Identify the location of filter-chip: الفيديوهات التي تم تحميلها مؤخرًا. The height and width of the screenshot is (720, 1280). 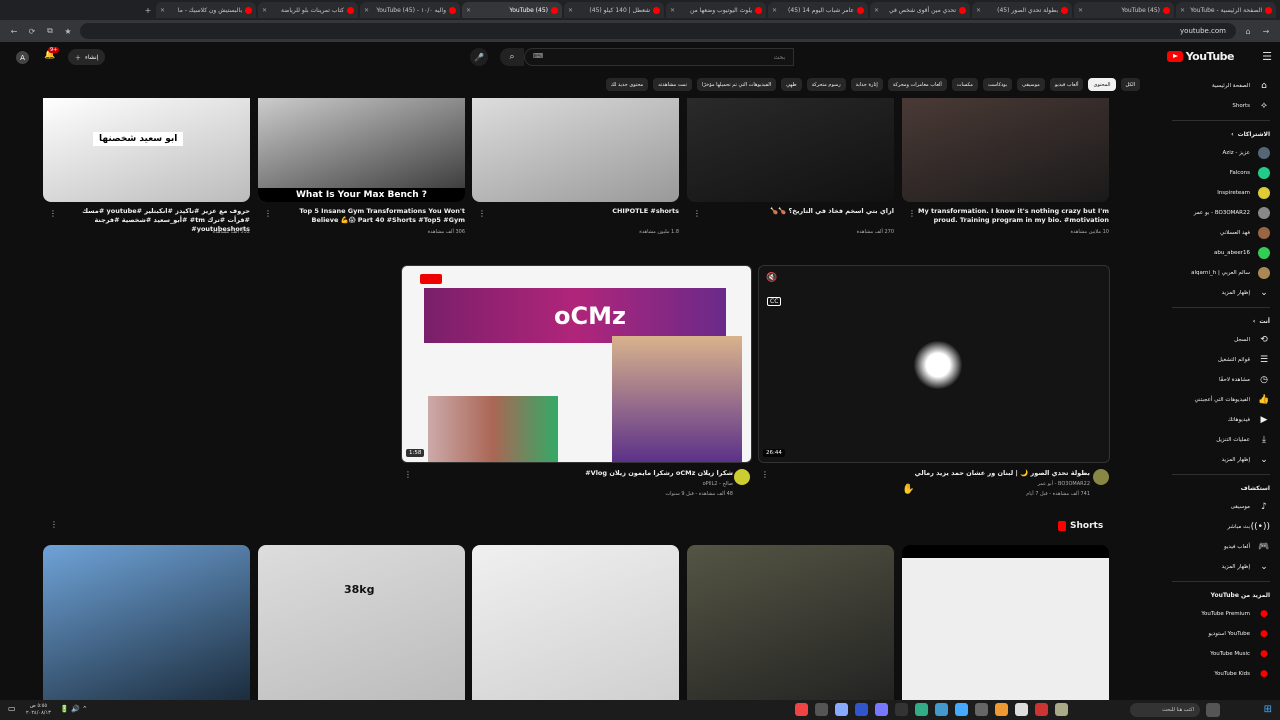
(737, 84).